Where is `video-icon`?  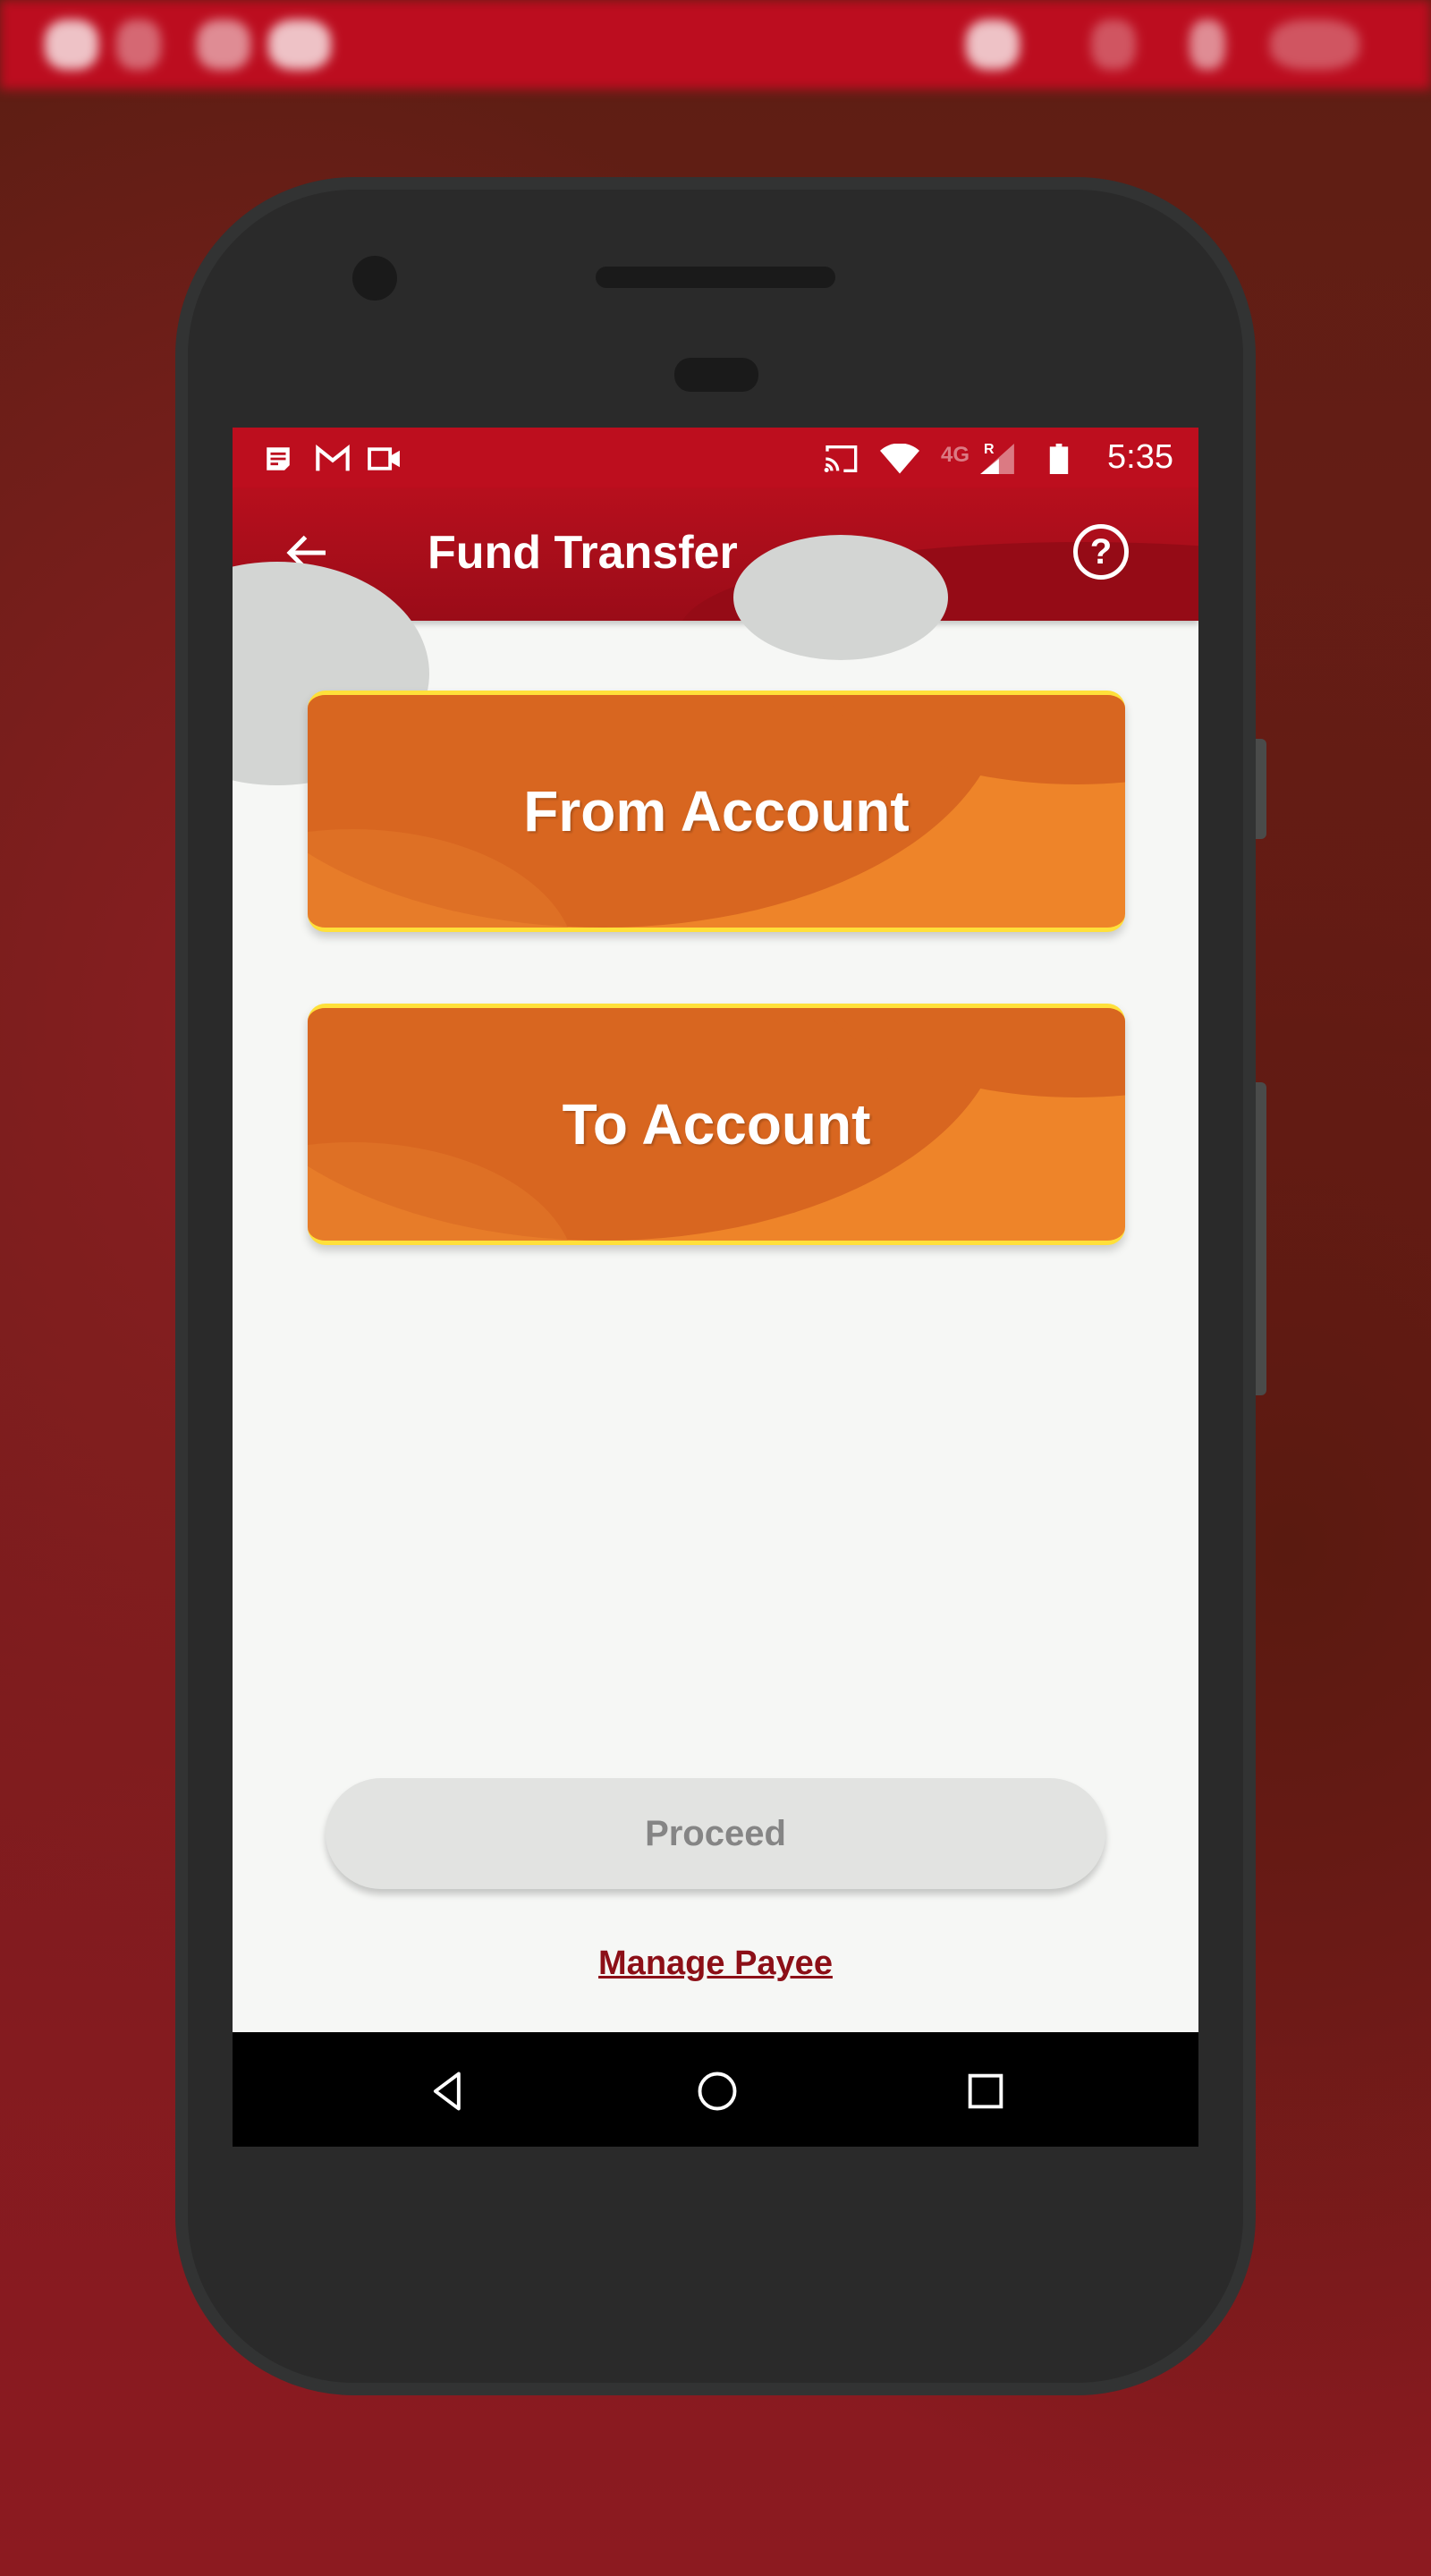
video-icon is located at coordinates (384, 458).